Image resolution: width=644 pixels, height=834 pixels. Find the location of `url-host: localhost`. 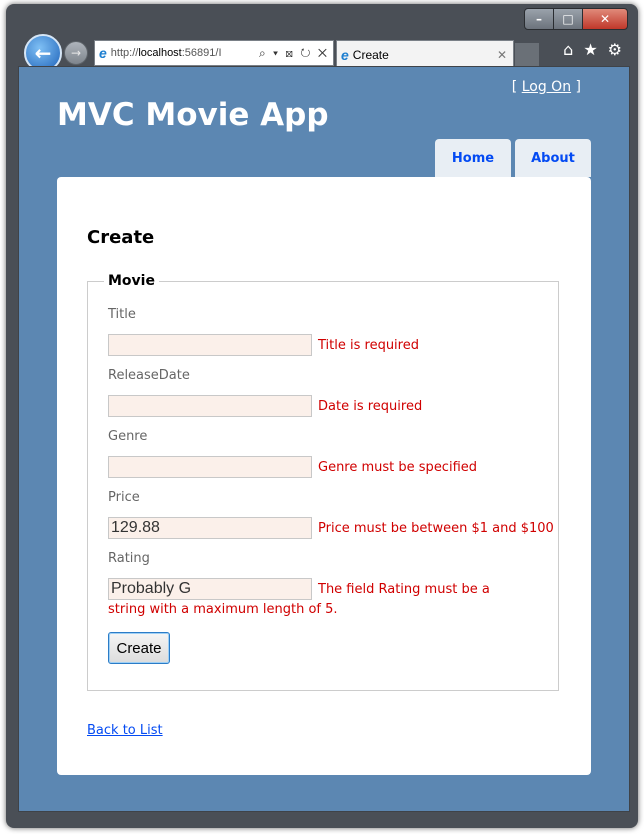

url-host: localhost is located at coordinates (160, 53).